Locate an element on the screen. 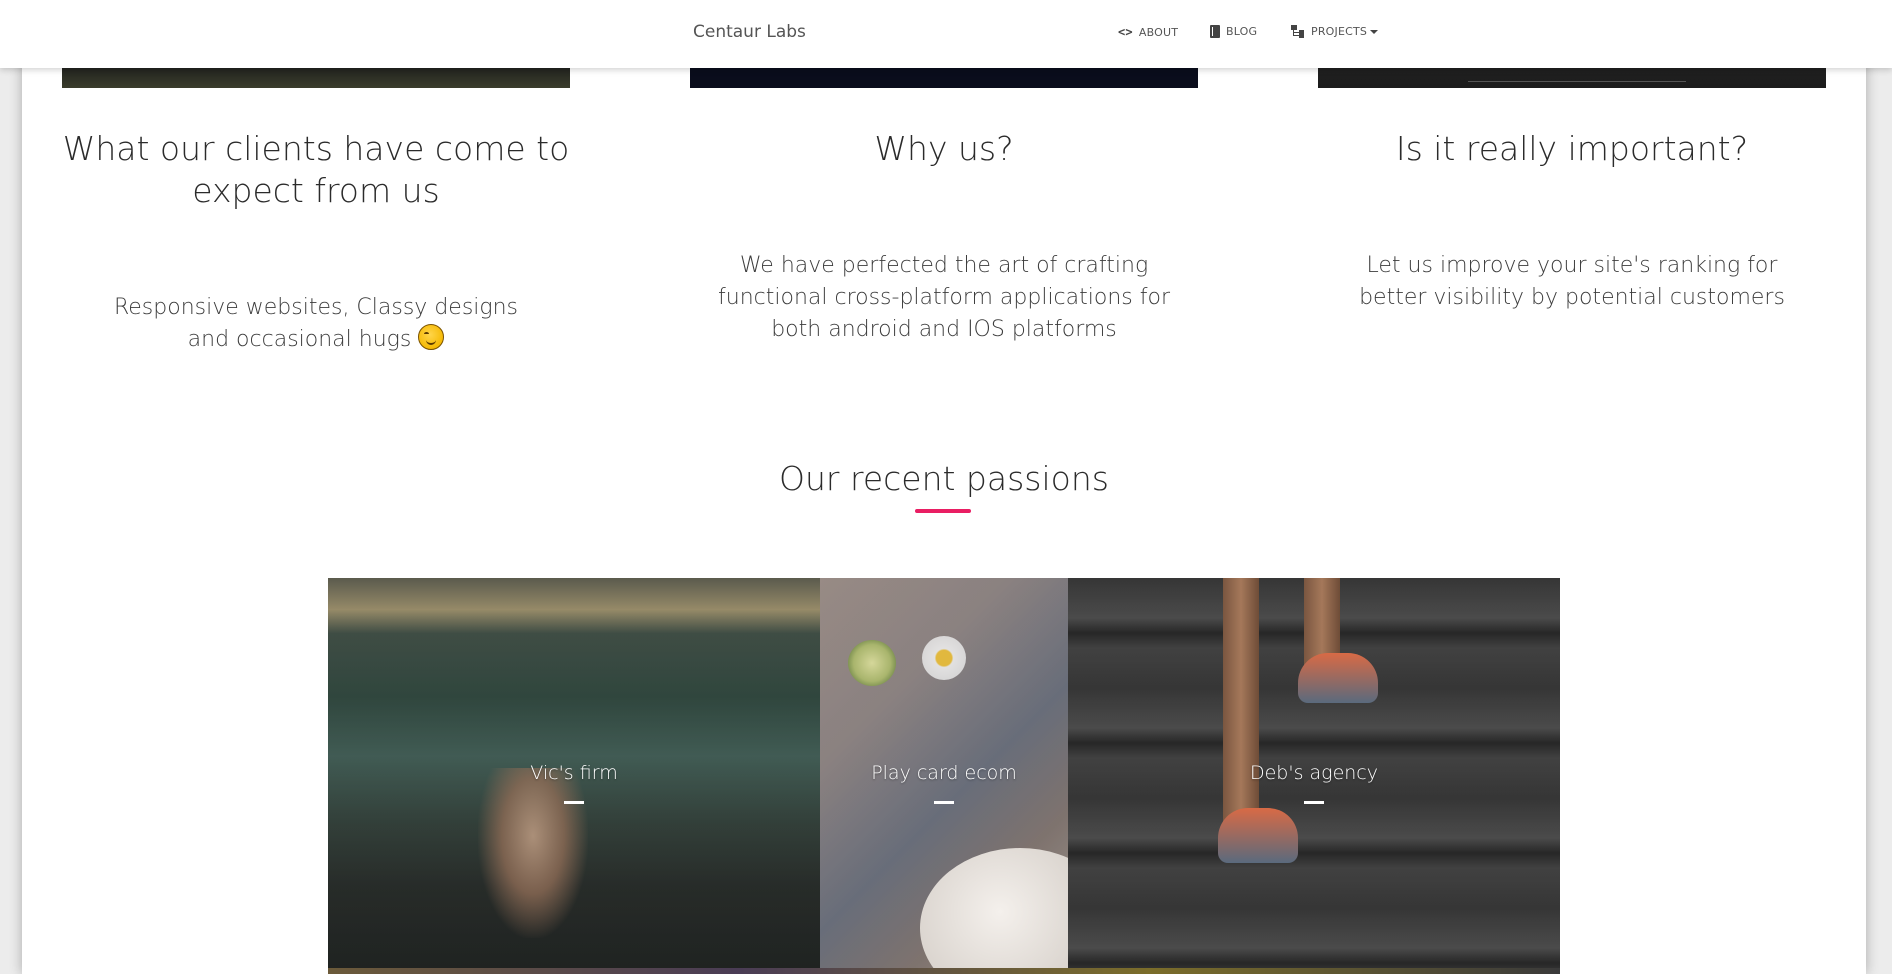 Image resolution: width=1892 pixels, height=974 pixels. nav-label: PROJECTS is located at coordinates (1339, 31).